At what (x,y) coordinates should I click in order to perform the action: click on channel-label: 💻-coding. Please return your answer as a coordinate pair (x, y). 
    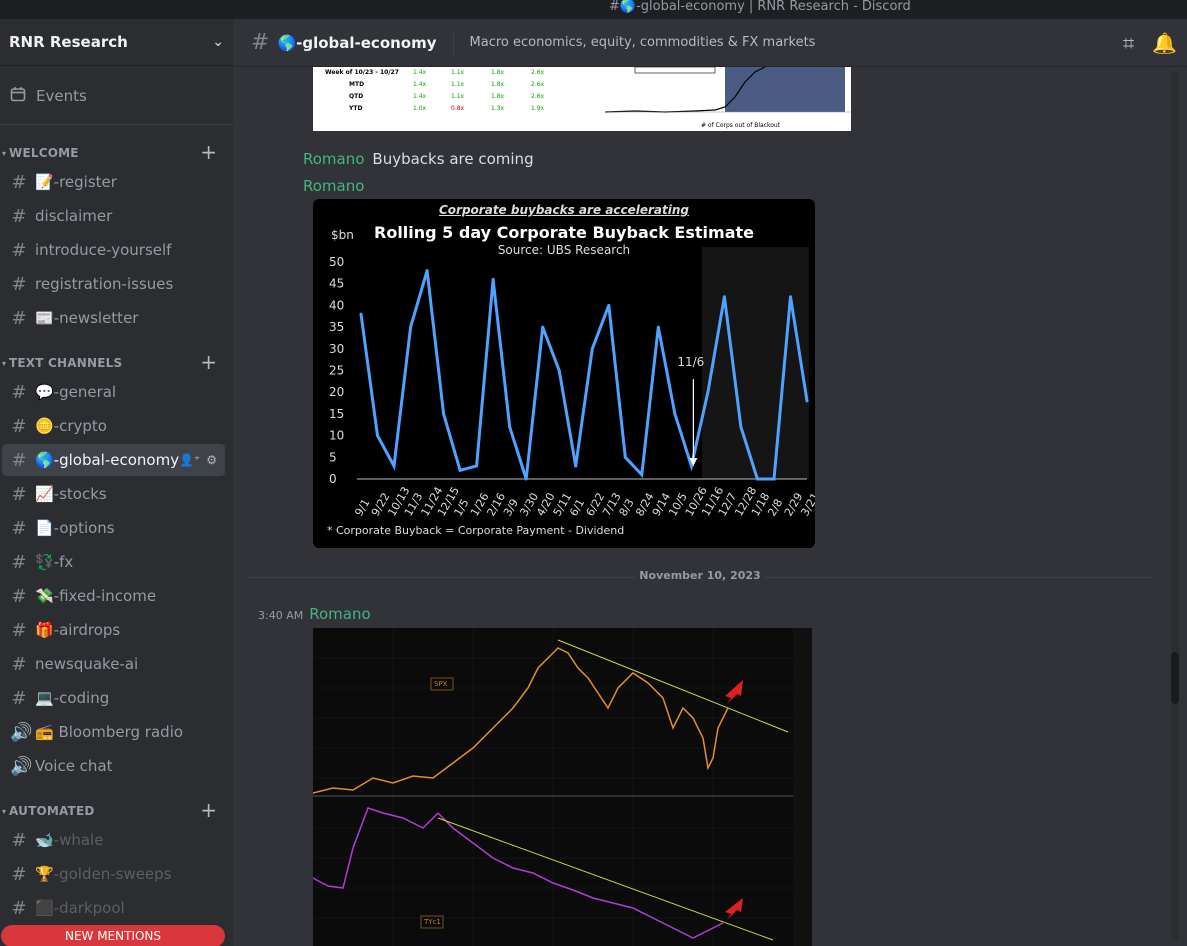
    Looking at the image, I should click on (72, 698).